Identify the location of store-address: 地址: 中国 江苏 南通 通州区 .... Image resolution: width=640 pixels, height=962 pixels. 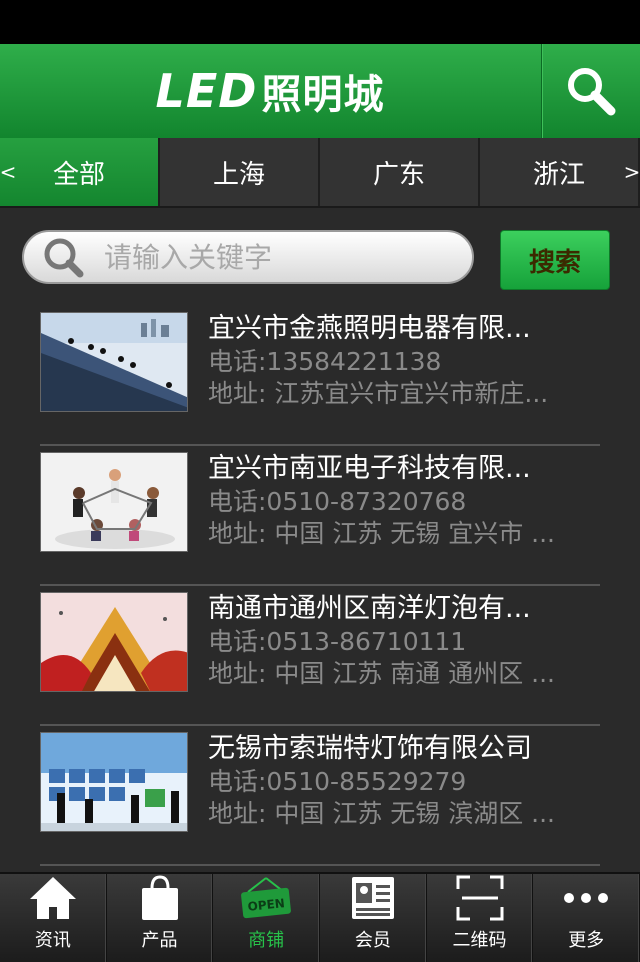
(381, 673).